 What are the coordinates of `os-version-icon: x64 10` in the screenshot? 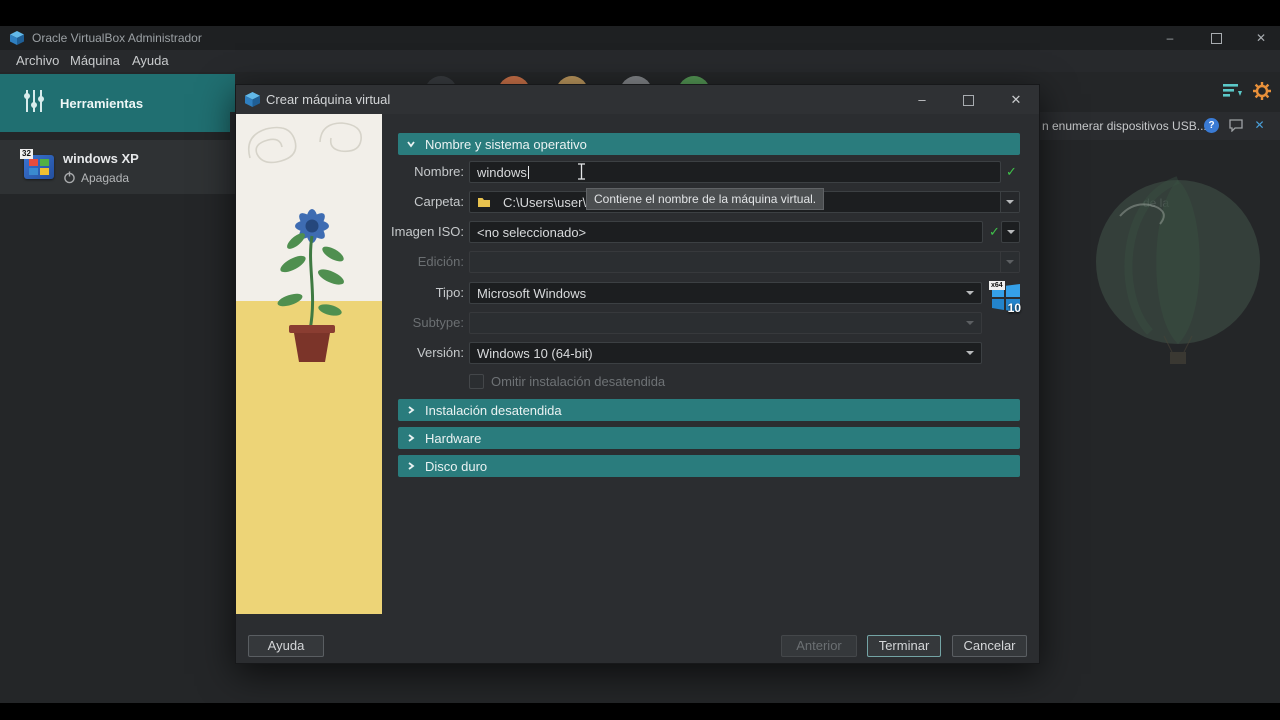 It's located at (1005, 298).